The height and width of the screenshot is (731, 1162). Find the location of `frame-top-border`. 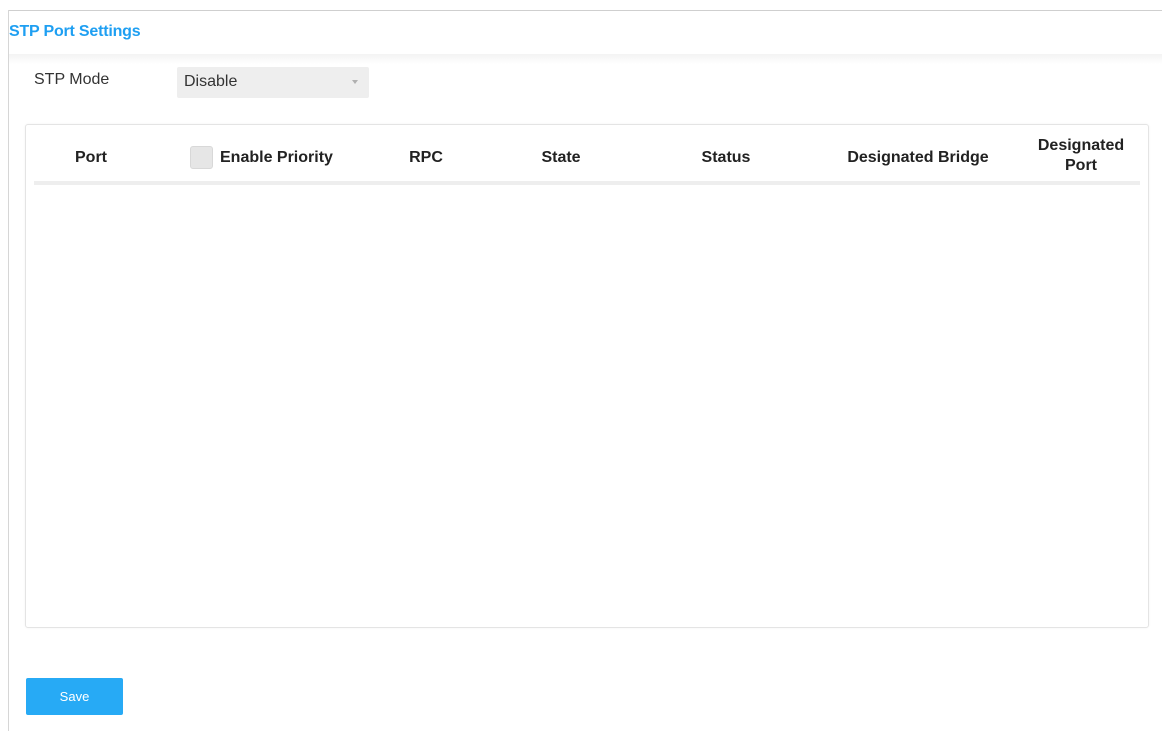

frame-top-border is located at coordinates (585, 10).